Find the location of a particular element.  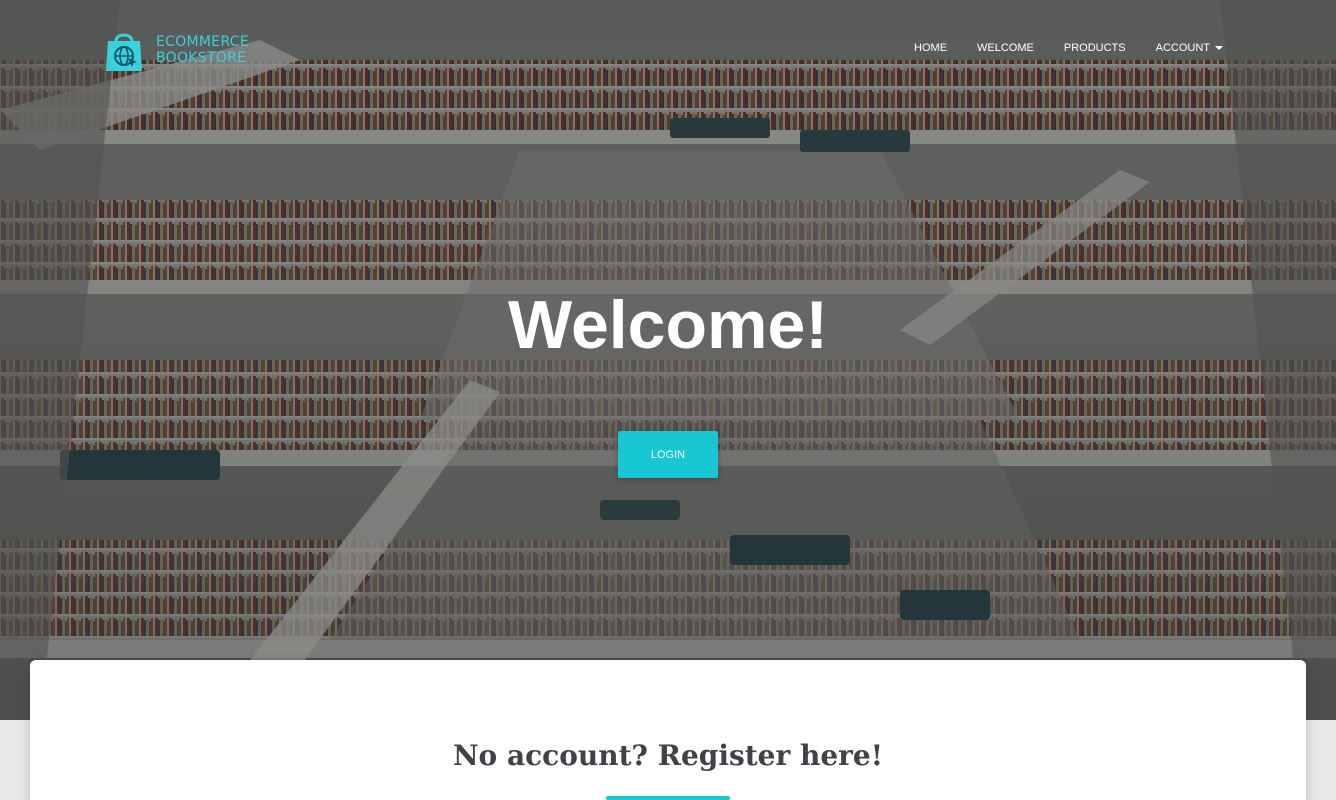

nav-item-account-label: ACCOUNT is located at coordinates (1182, 48).